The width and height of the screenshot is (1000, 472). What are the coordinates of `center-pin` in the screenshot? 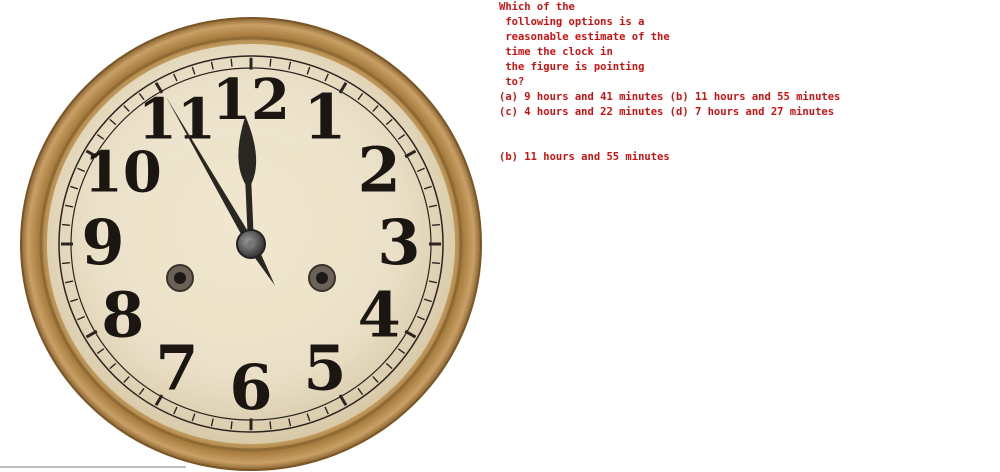 It's located at (251, 244).